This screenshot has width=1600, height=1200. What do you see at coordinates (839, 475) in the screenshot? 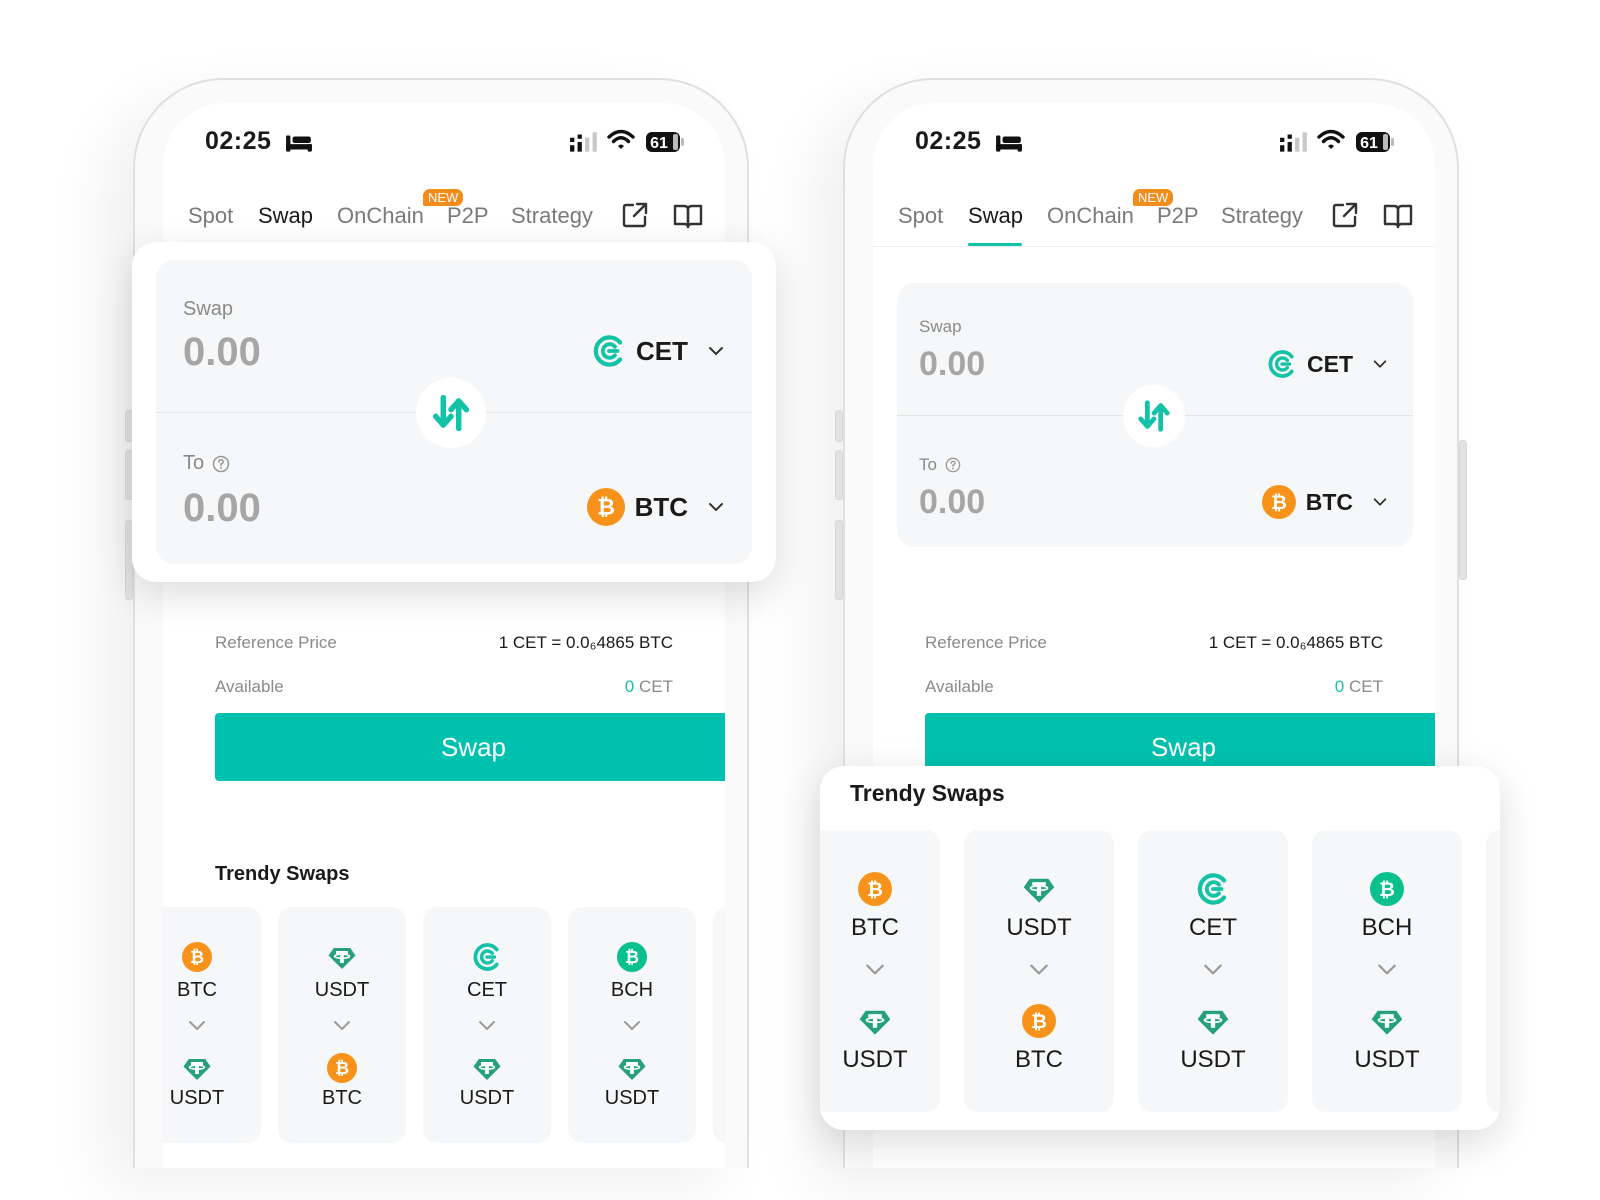
I see `volume-up-button` at bounding box center [839, 475].